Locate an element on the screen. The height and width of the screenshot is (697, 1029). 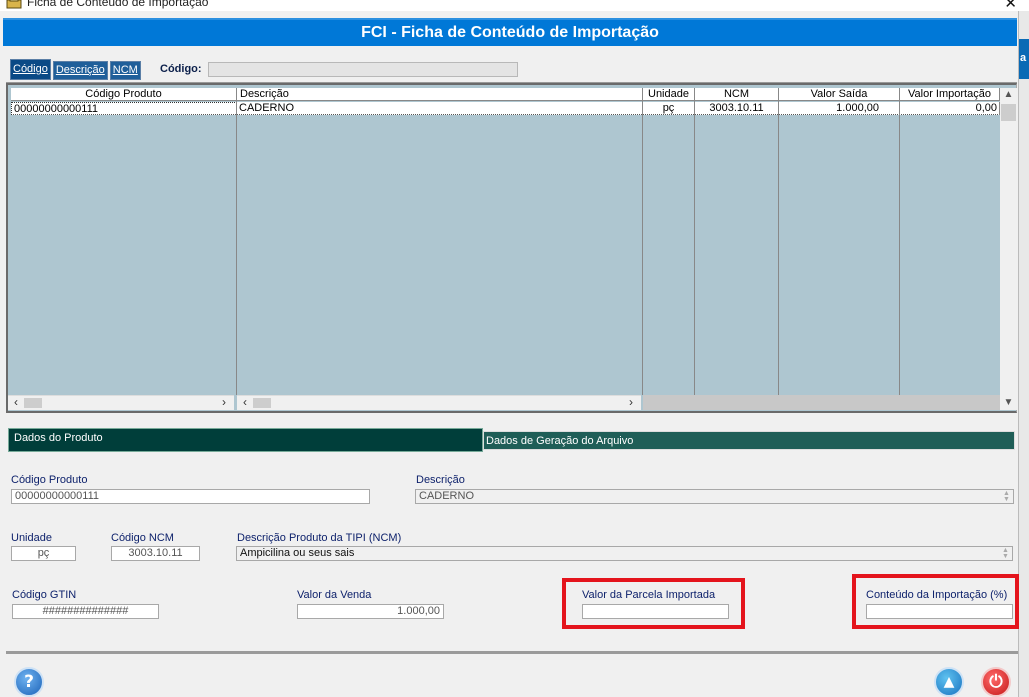
valor-parcela-field is located at coordinates (655, 611).